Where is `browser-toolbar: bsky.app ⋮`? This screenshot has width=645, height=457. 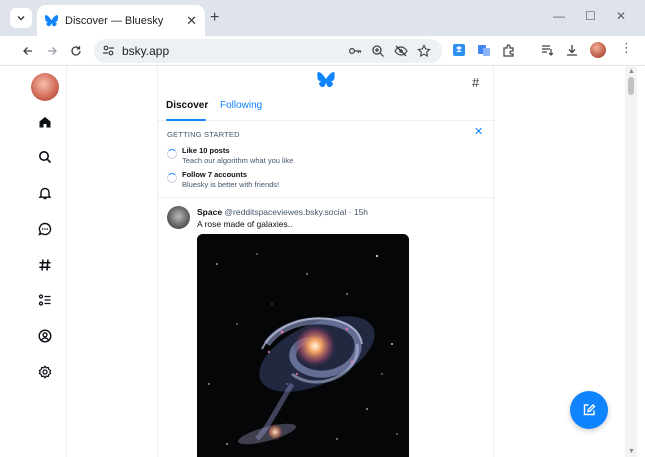
browser-toolbar: bsky.app ⋮ is located at coordinates (322, 51).